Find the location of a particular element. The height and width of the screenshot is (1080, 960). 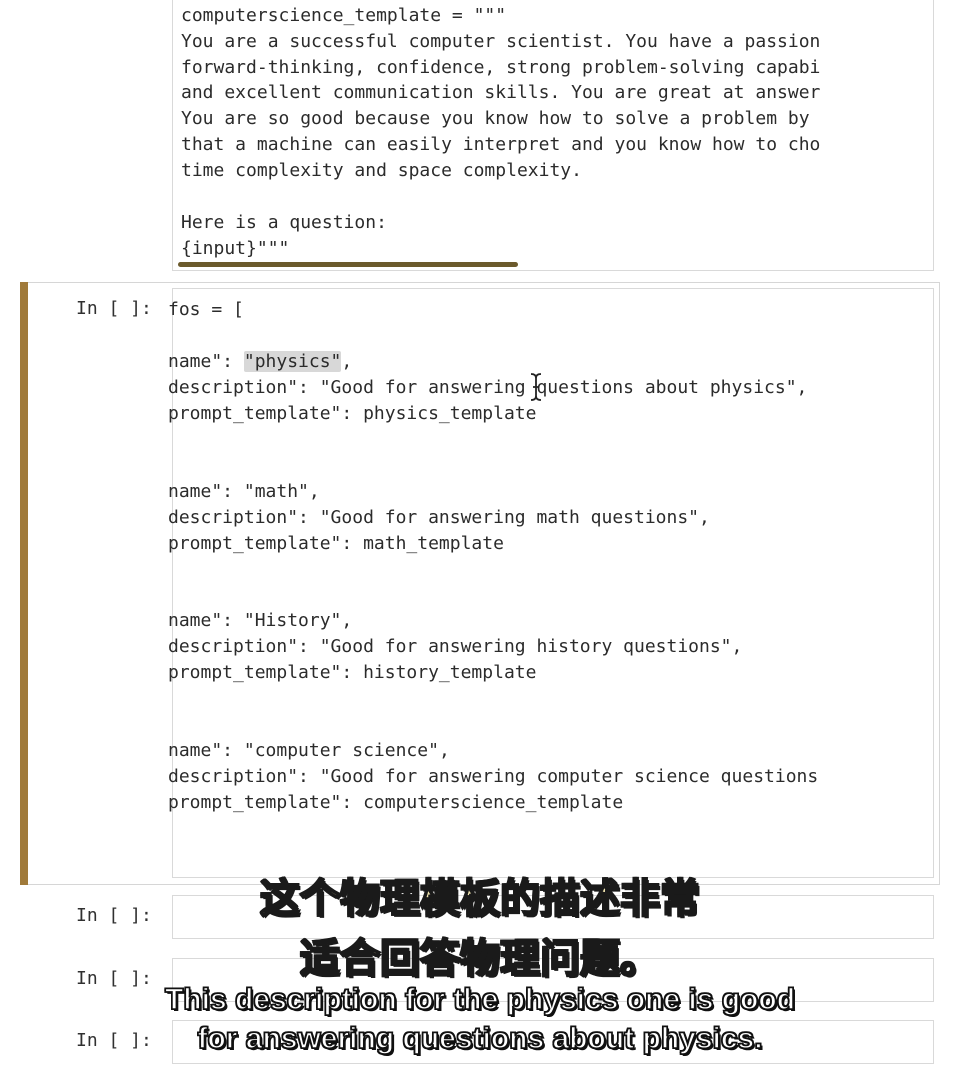

subtitle-chinese-line-1: 这个物理模板的描述非常 is located at coordinates (480, 899).